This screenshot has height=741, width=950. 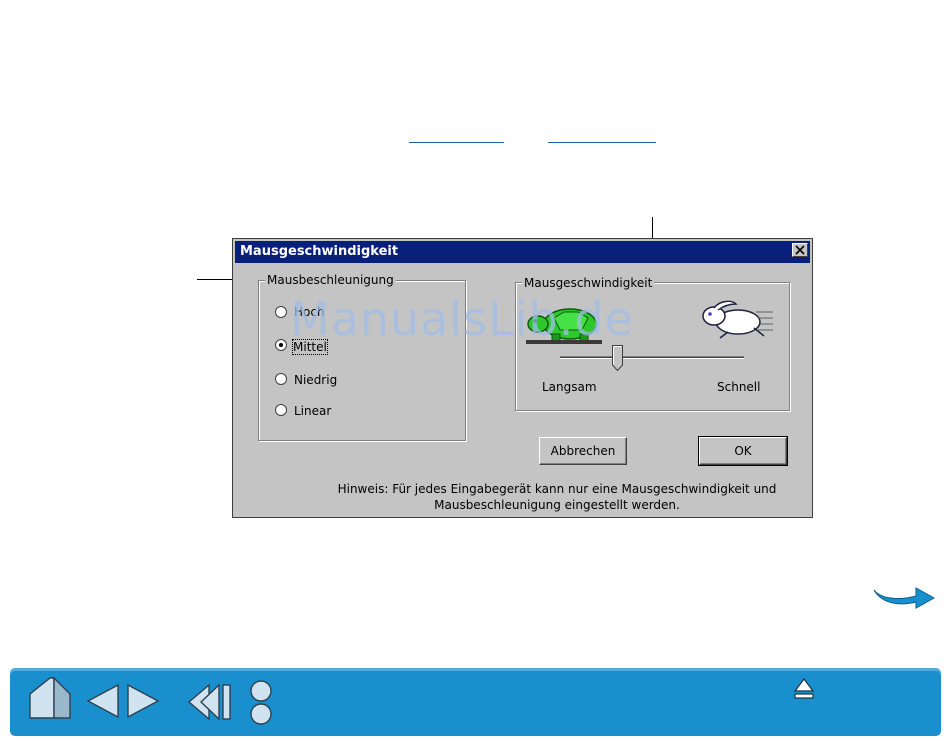 I want to click on close-button, so click(x=800, y=250).